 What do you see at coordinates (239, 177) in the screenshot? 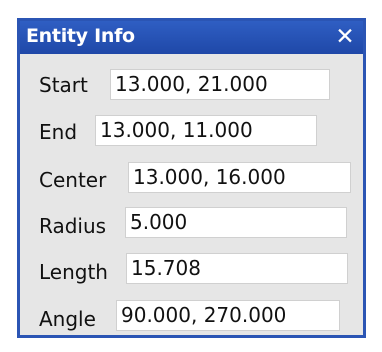
I see `center-field: 13.000, 16.000` at bounding box center [239, 177].